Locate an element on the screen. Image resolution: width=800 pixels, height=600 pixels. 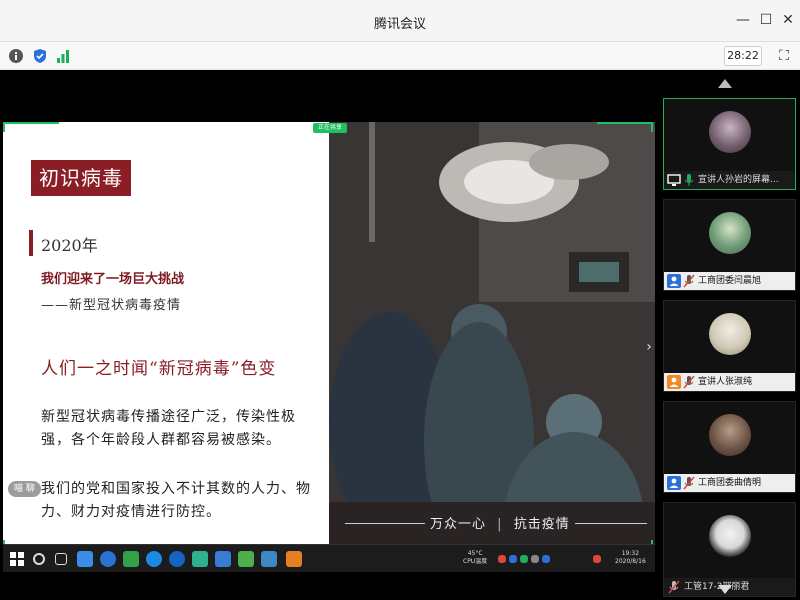
slide-header: 初识病毒 is located at coordinates (81, 178).